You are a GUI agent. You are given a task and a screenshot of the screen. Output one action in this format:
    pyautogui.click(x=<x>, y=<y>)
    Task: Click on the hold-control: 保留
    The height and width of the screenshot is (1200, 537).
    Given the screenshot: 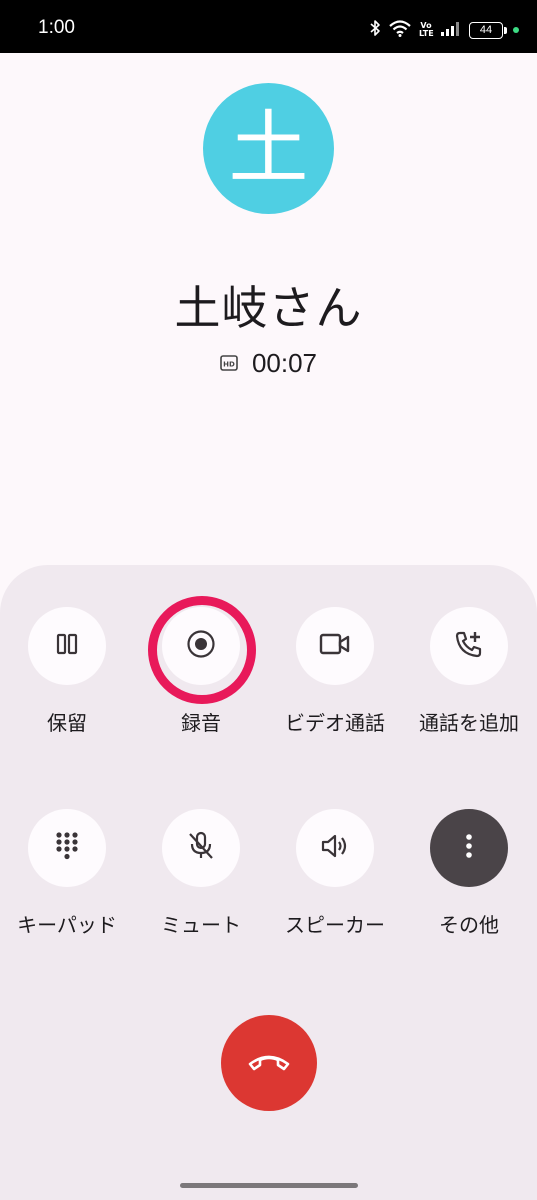 What is the action you would take?
    pyautogui.click(x=67, y=682)
    